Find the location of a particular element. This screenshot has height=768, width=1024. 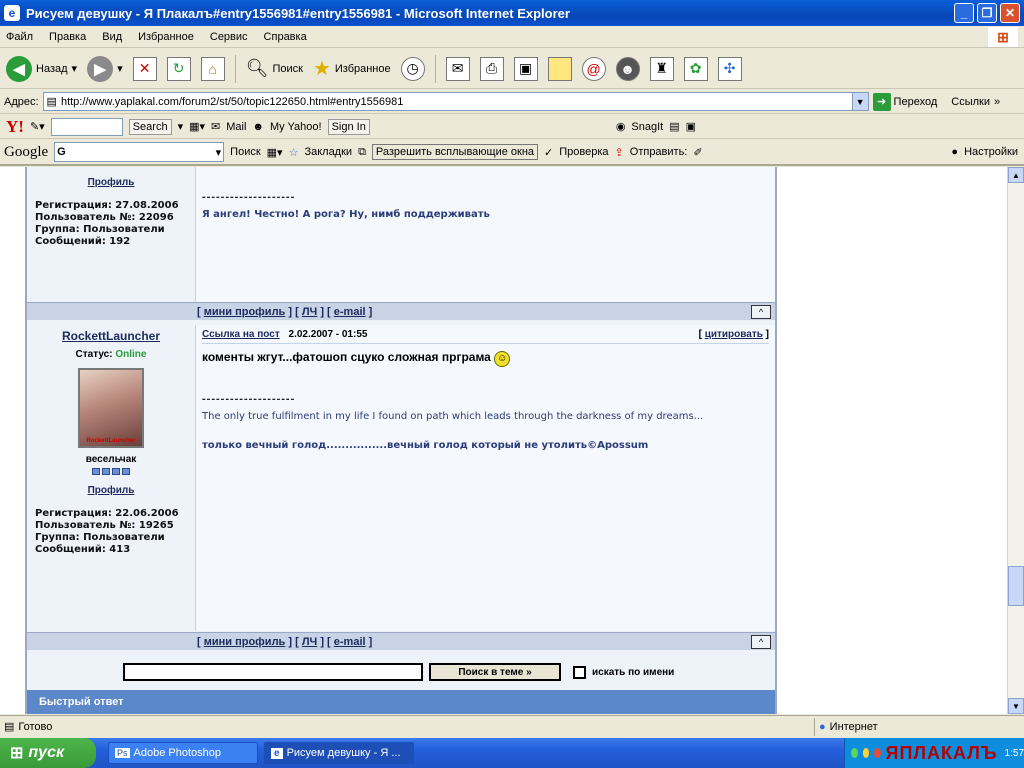

settings-button: Настройки is located at coordinates (991, 152).